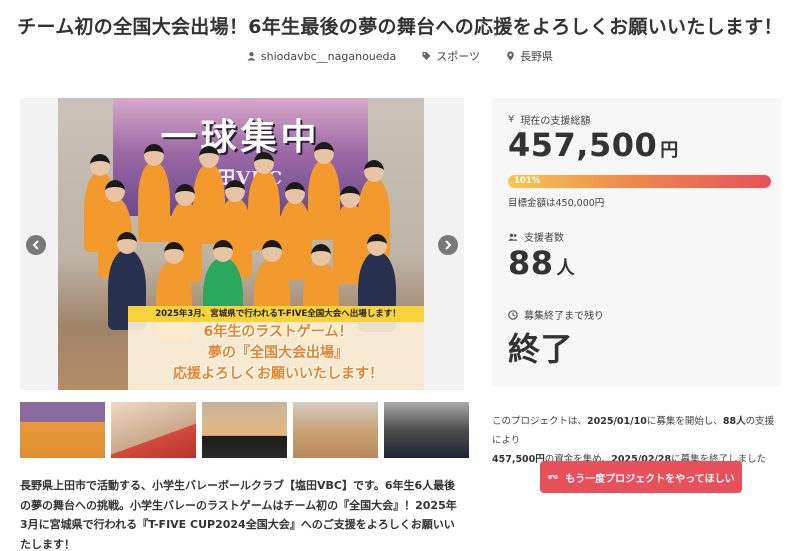  I want to click on request-again-button: もう一度プロジェクトをやってほしい, so click(641, 477).